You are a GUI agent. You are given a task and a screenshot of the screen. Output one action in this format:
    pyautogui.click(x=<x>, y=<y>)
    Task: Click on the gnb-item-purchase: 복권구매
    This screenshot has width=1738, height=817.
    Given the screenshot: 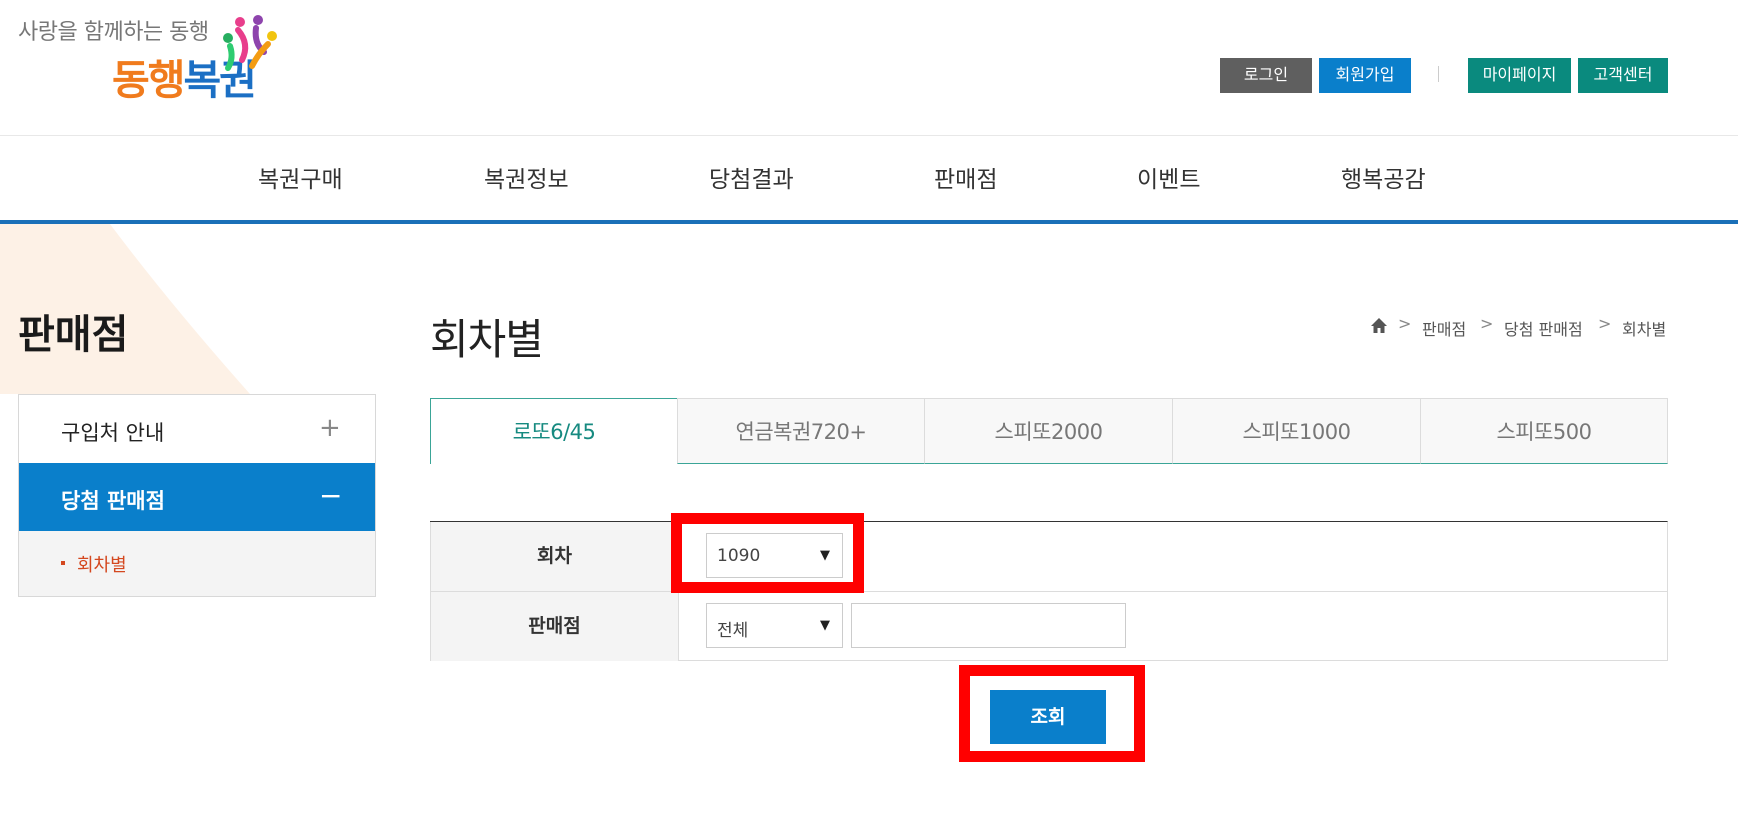 What is the action you would take?
    pyautogui.click(x=300, y=177)
    